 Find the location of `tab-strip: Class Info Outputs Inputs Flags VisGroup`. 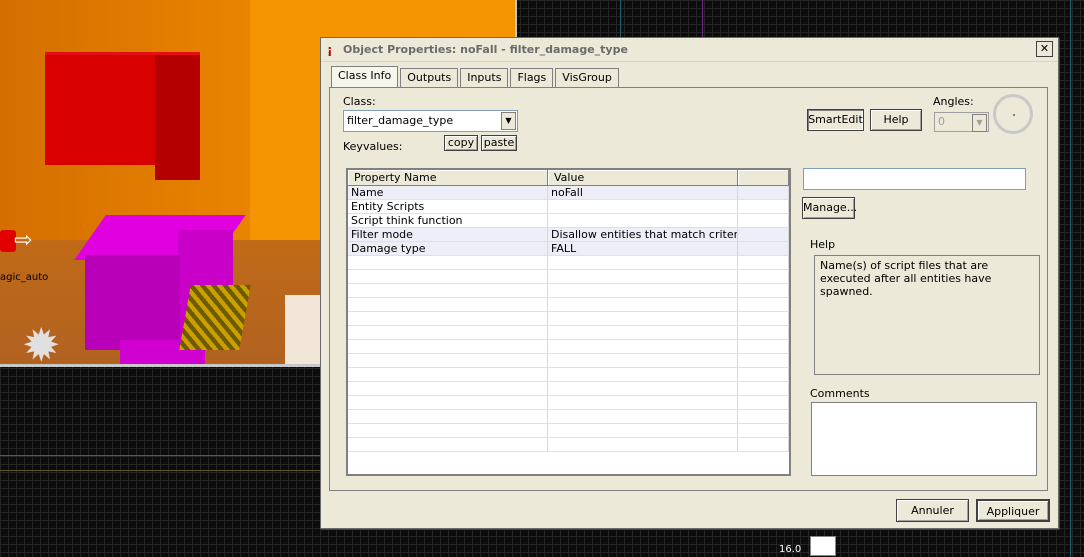

tab-strip: Class Info Outputs Inputs Flags VisGroup is located at coordinates (476, 77).